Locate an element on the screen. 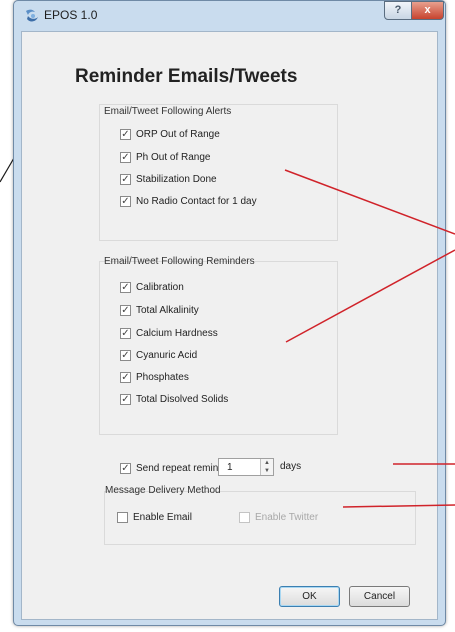  annotation-arrow-alerts is located at coordinates (369, 202).